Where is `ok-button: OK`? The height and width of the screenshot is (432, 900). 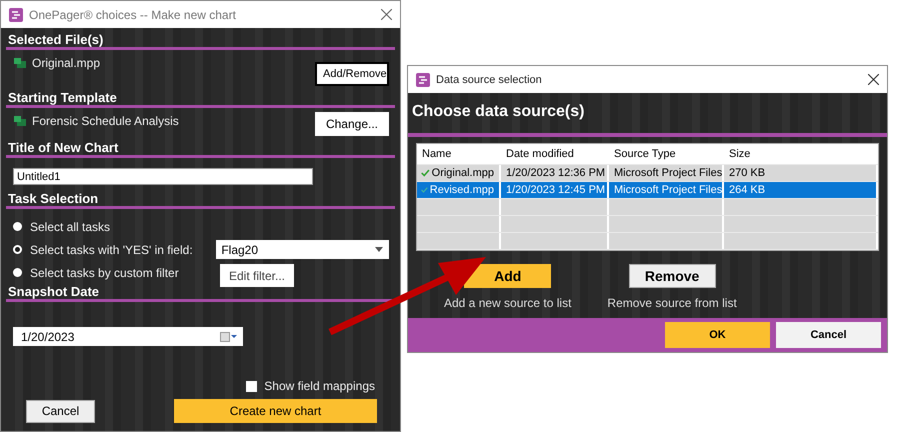 ok-button: OK is located at coordinates (717, 335).